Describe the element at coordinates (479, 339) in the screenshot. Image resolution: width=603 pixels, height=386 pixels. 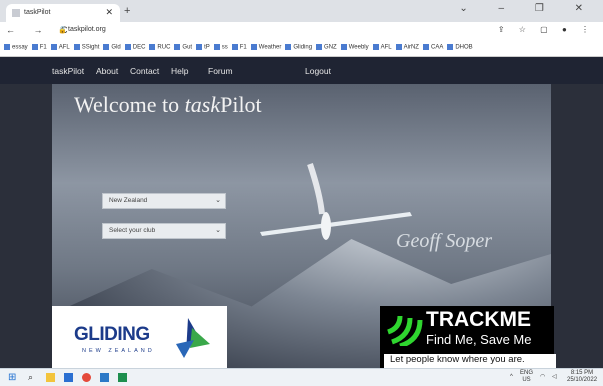
I see `trackme-tagline: Find Me, Save Me` at that location.